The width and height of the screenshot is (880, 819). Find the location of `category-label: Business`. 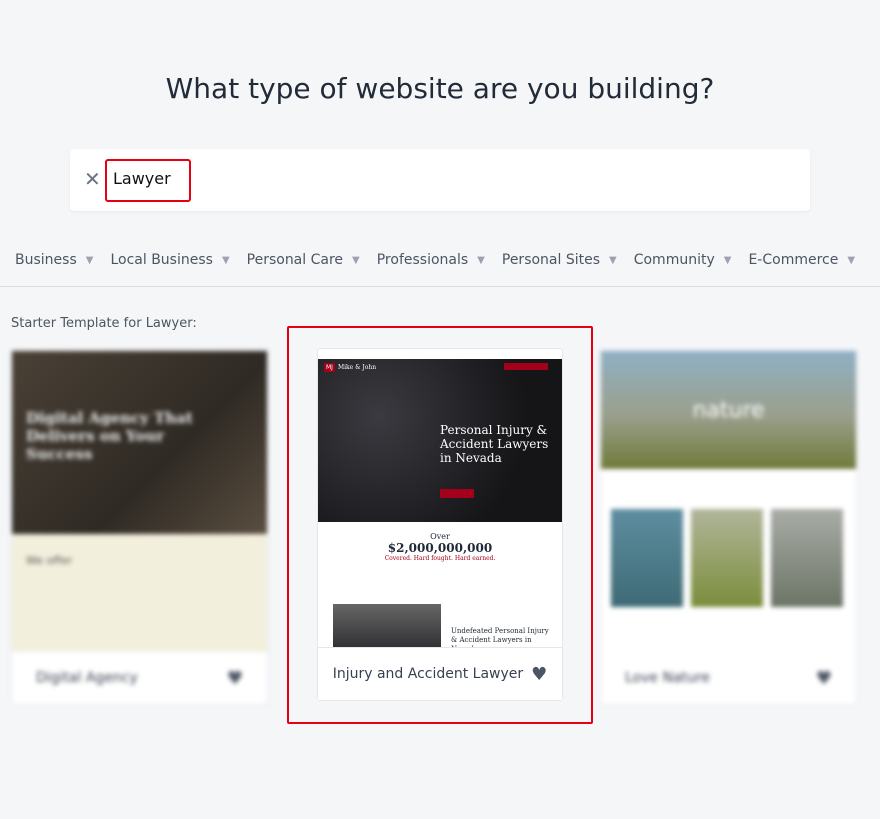

category-label: Business is located at coordinates (46, 260).